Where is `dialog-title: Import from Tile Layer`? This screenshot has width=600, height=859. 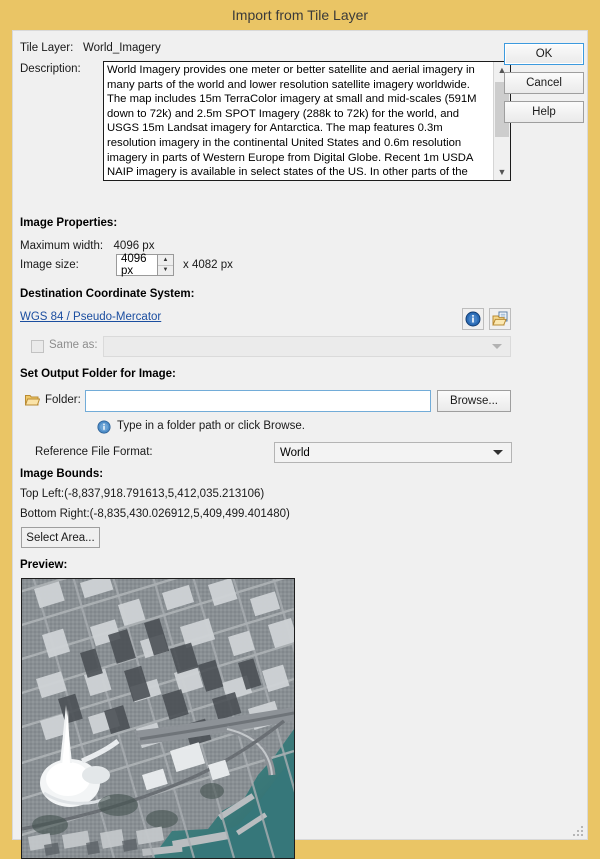 dialog-title: Import from Tile Layer is located at coordinates (300, 15).